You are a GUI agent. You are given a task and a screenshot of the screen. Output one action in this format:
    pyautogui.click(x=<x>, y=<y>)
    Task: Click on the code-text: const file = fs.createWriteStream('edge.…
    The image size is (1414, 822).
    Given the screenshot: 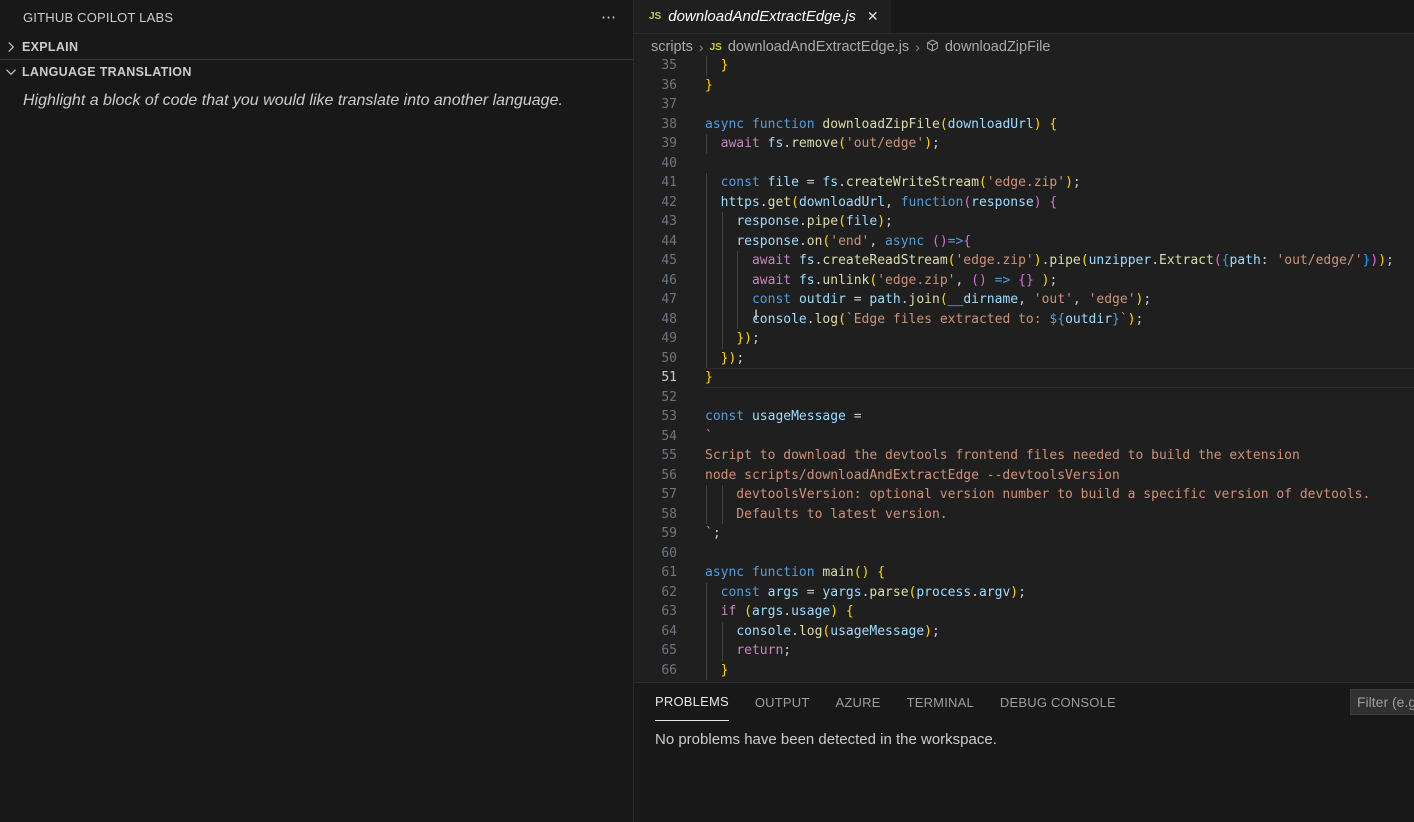 What is the action you would take?
    pyautogui.click(x=900, y=182)
    